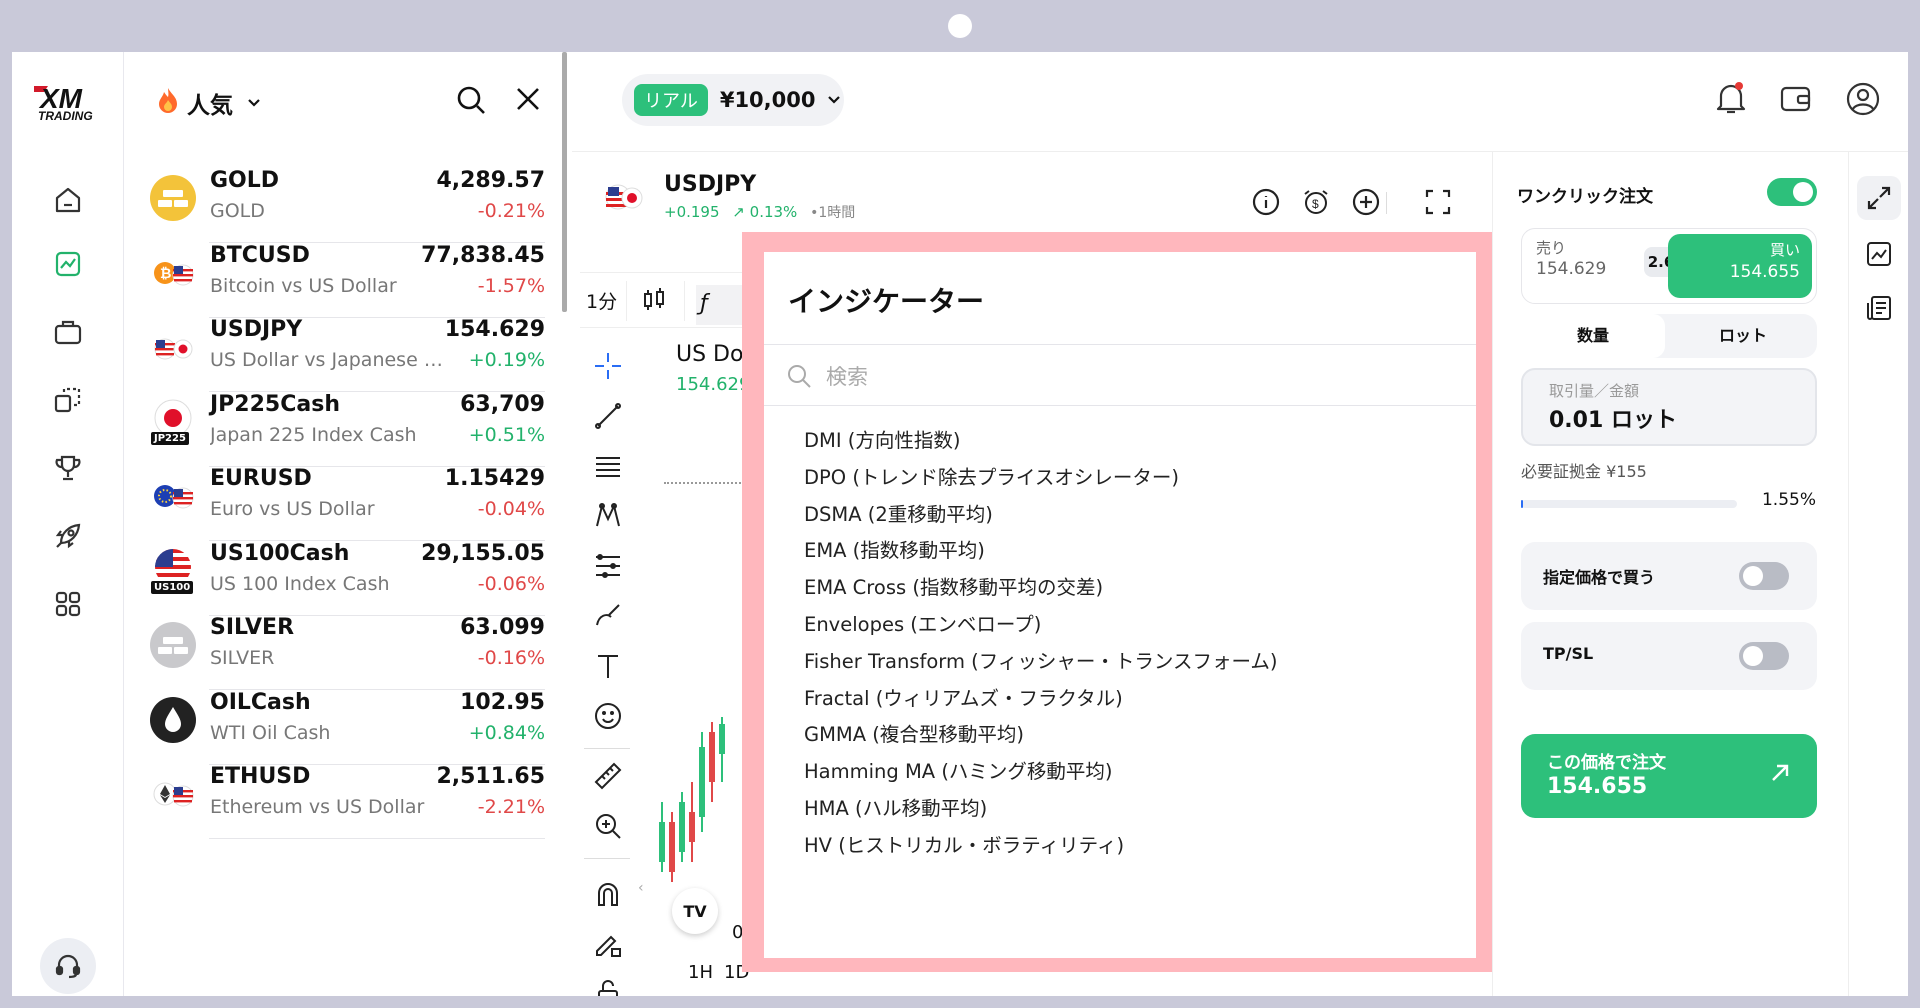 The height and width of the screenshot is (1008, 1920). I want to click on category-dropdown: 人気, so click(224, 103).